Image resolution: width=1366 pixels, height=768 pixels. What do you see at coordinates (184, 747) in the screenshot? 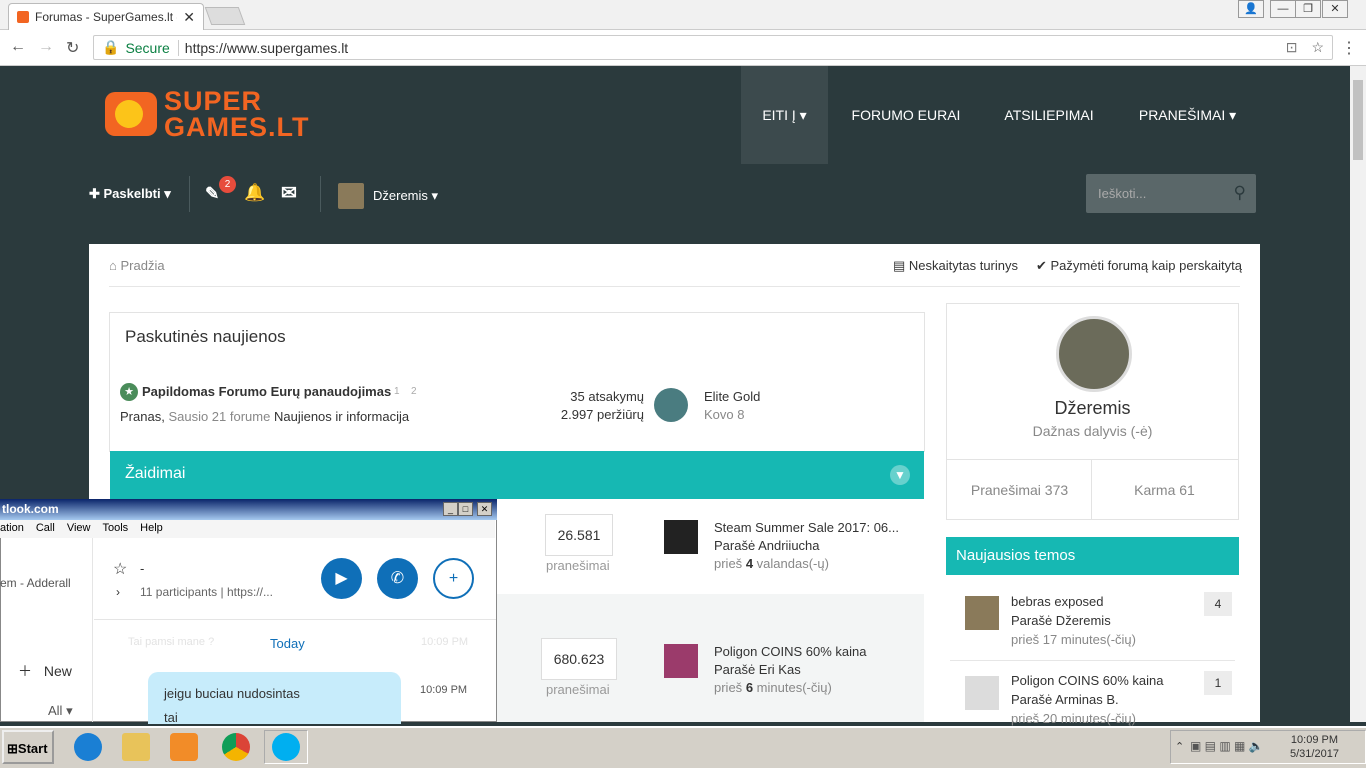
I see `media-player-icon` at bounding box center [184, 747].